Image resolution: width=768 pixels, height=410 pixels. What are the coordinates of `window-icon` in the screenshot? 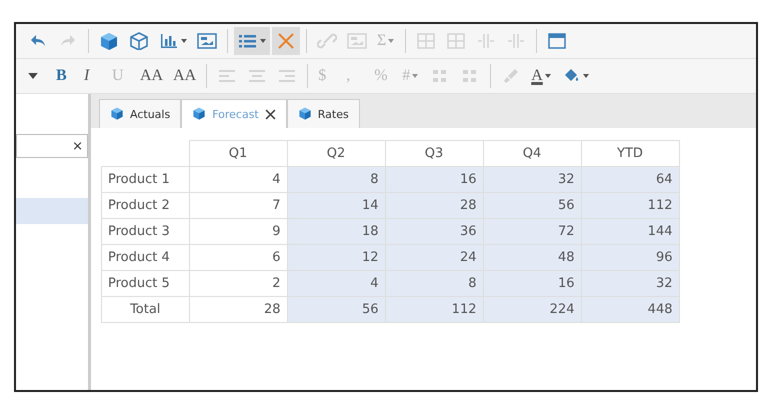 It's located at (557, 41).